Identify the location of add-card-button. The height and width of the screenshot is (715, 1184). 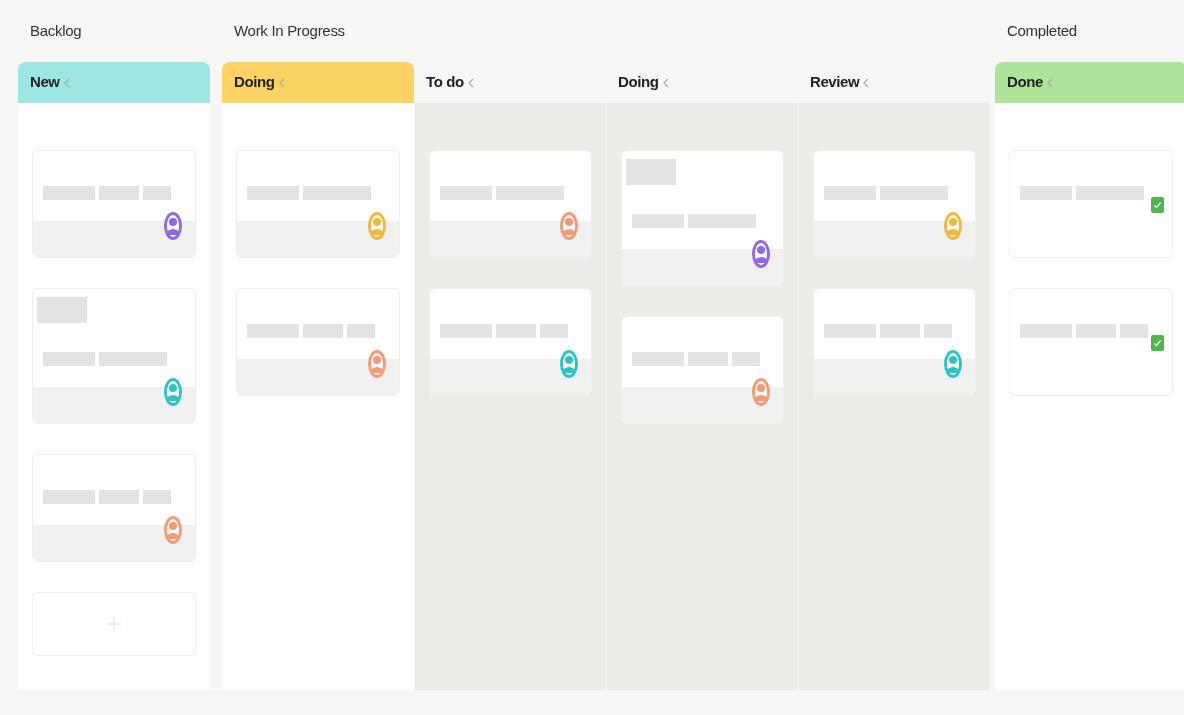
(114, 624).